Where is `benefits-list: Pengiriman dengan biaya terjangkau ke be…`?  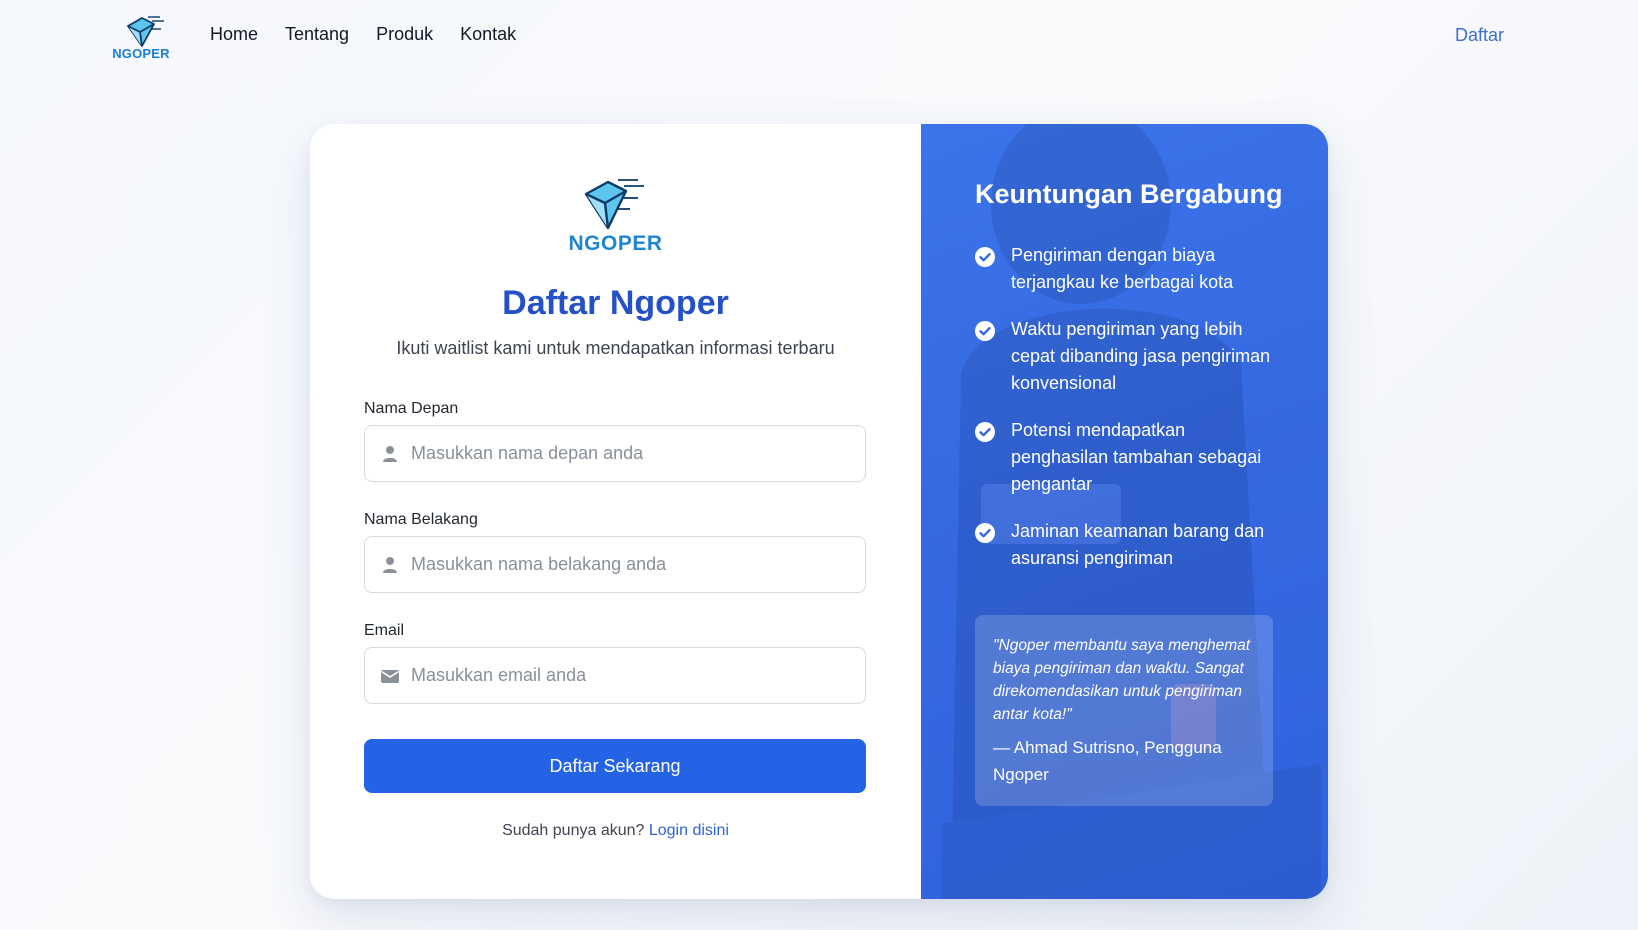 benefits-list: Pengiriman dengan biaya terjangkau ke be… is located at coordinates (1130, 417).